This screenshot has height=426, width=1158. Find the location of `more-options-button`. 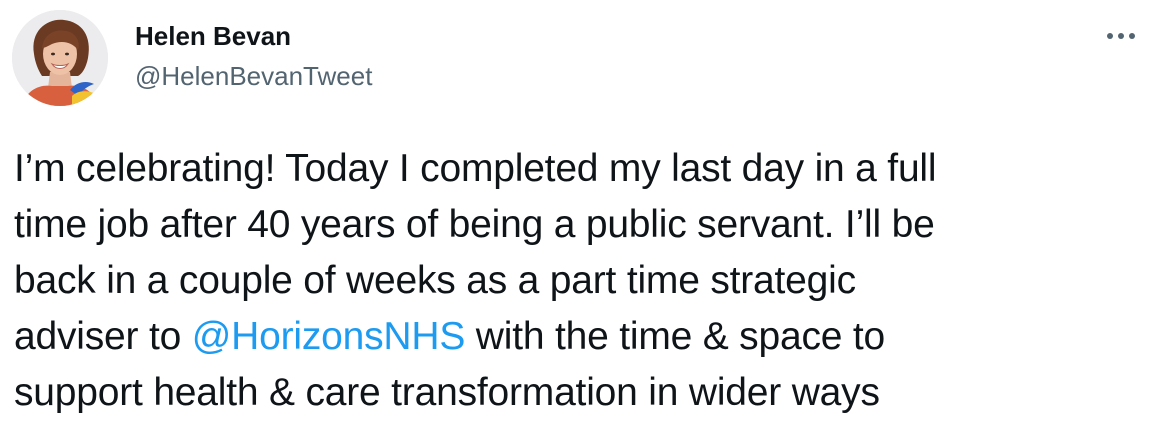

more-options-button is located at coordinates (1122, 36).